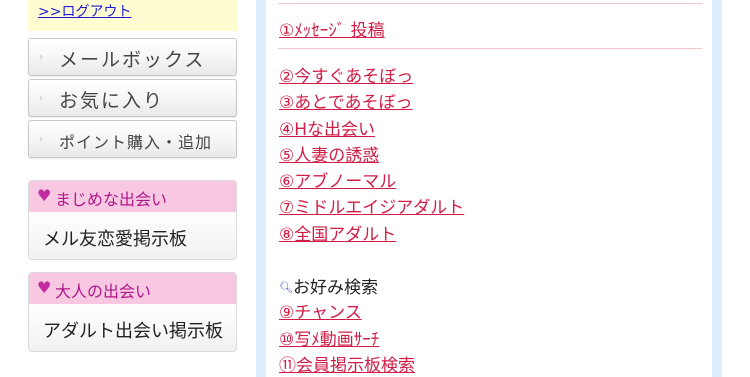 Image resolution: width=750 pixels, height=377 pixels. What do you see at coordinates (133, 331) in the screenshot?
I see `category-link-label: アダルト出会い掲示板` at bounding box center [133, 331].